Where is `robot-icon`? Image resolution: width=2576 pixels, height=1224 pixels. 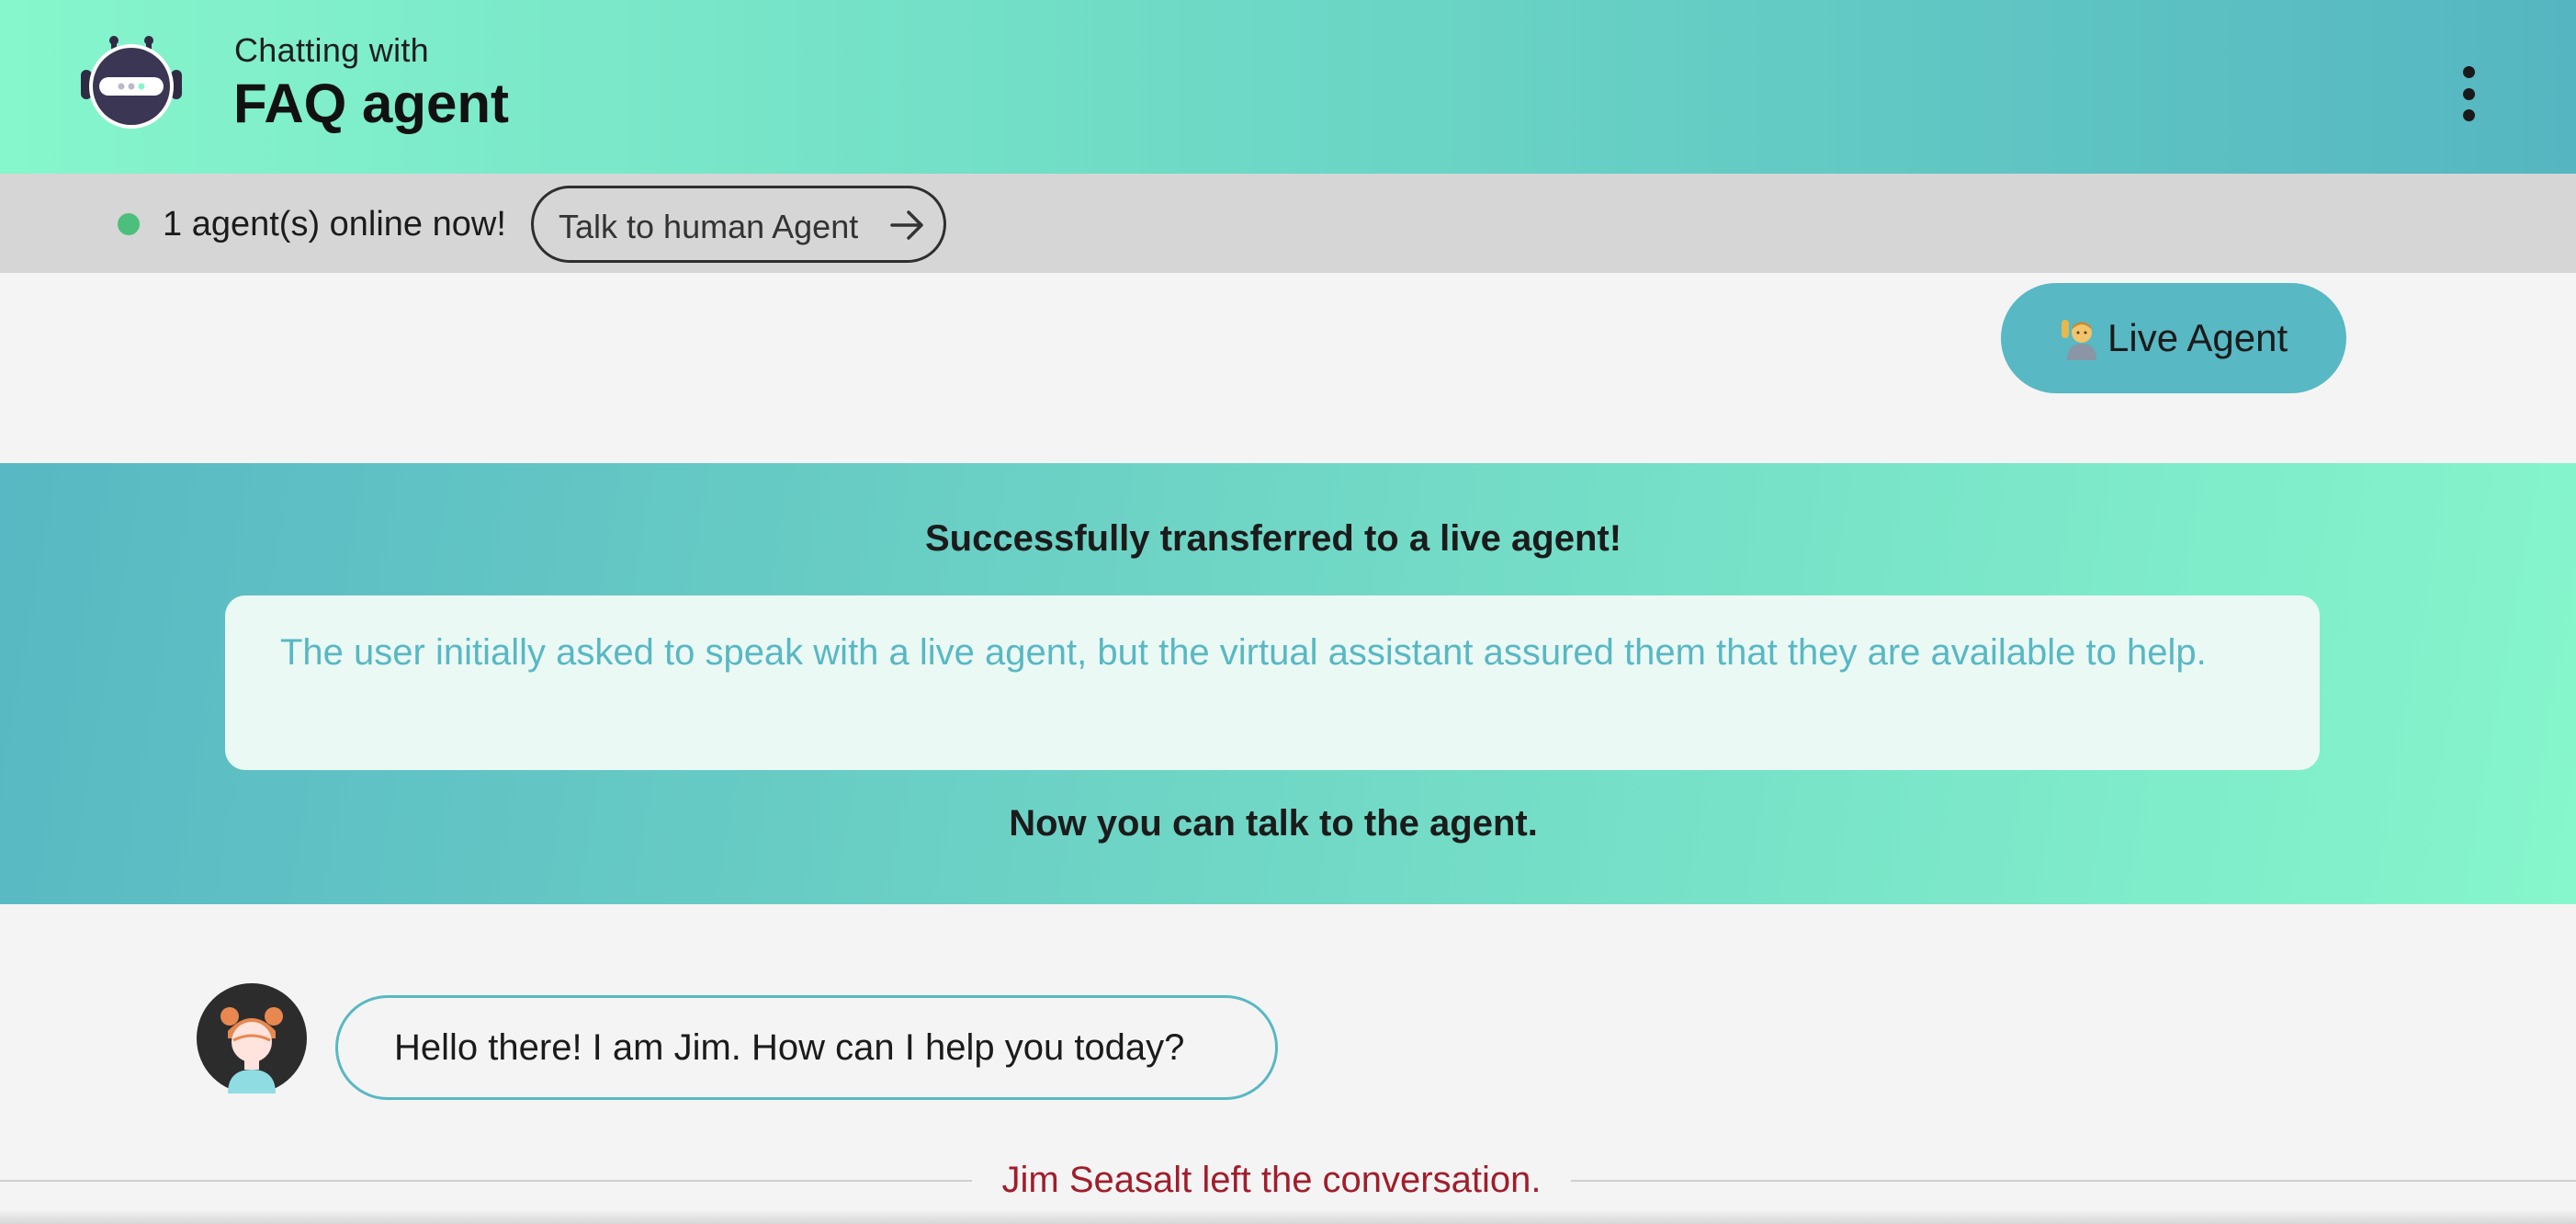
robot-icon is located at coordinates (131, 82).